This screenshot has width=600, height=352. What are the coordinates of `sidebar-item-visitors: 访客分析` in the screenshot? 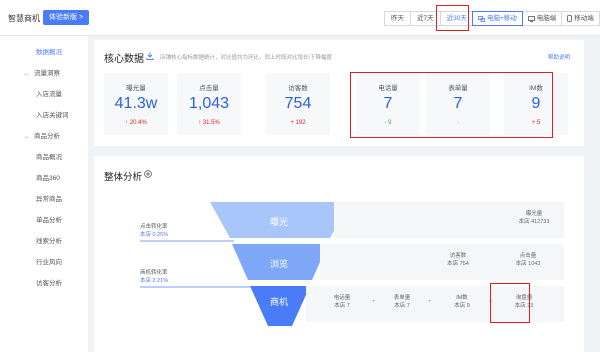 It's located at (49, 282).